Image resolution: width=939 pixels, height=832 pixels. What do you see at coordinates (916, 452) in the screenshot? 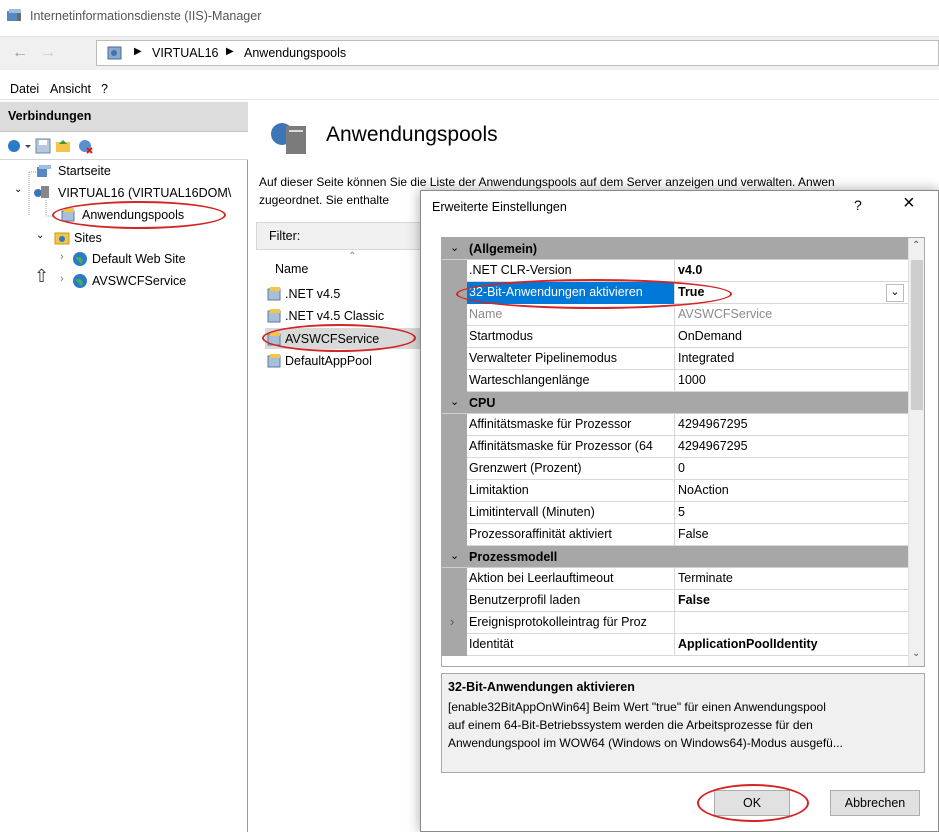
I see `vertical-scrollbar: ⌃ ⌄` at bounding box center [916, 452].